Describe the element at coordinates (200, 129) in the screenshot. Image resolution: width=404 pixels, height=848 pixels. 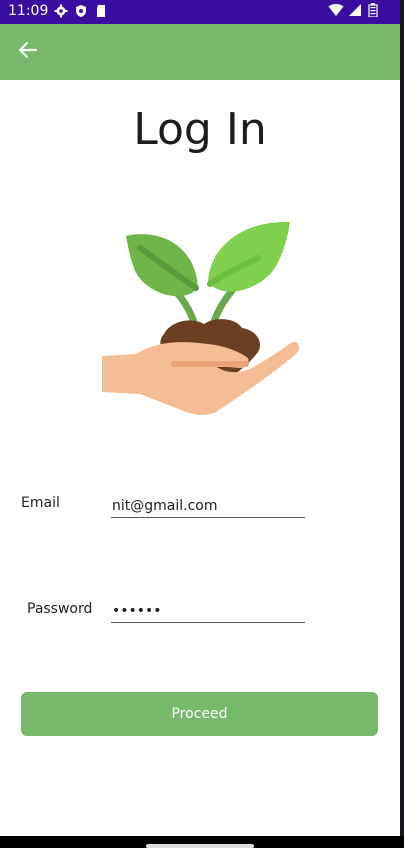
I see `page-title: Log In` at that location.